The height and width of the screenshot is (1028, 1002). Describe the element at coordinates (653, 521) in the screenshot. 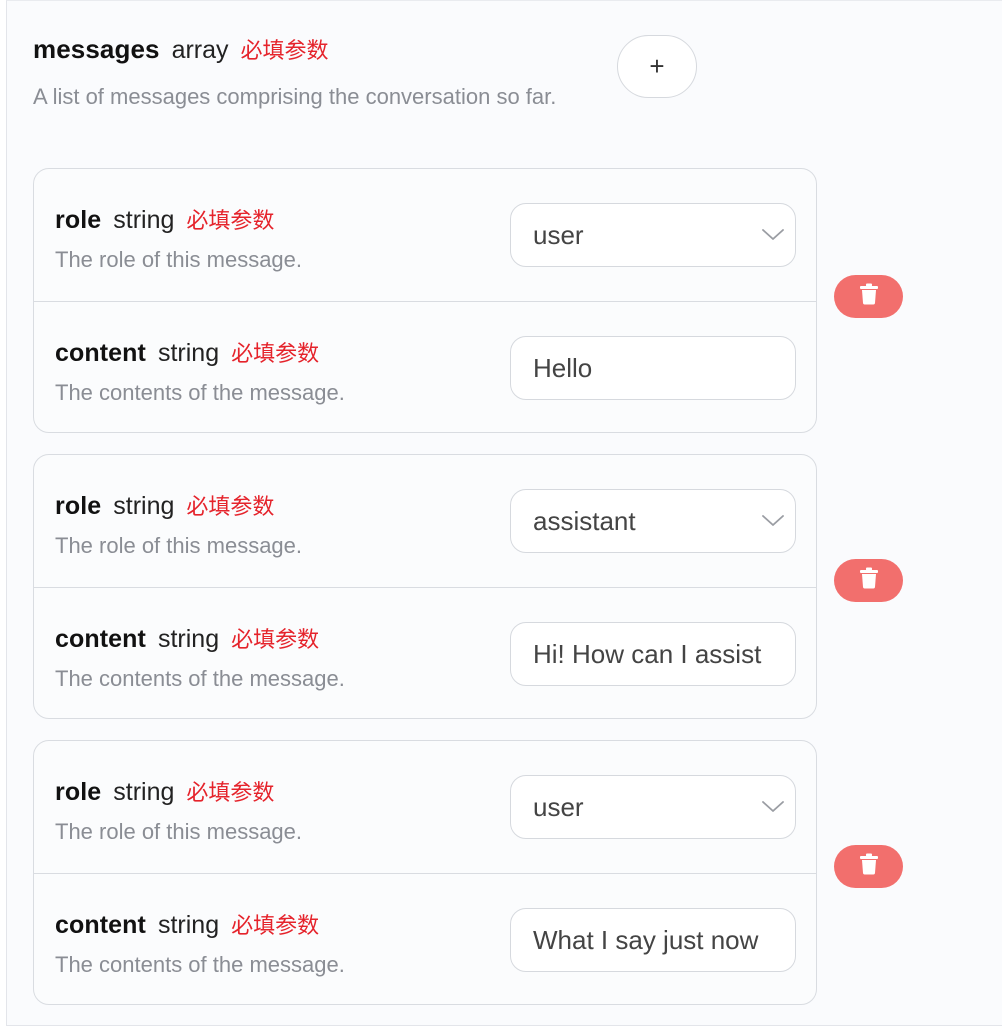

I see `role-select: assistant` at that location.